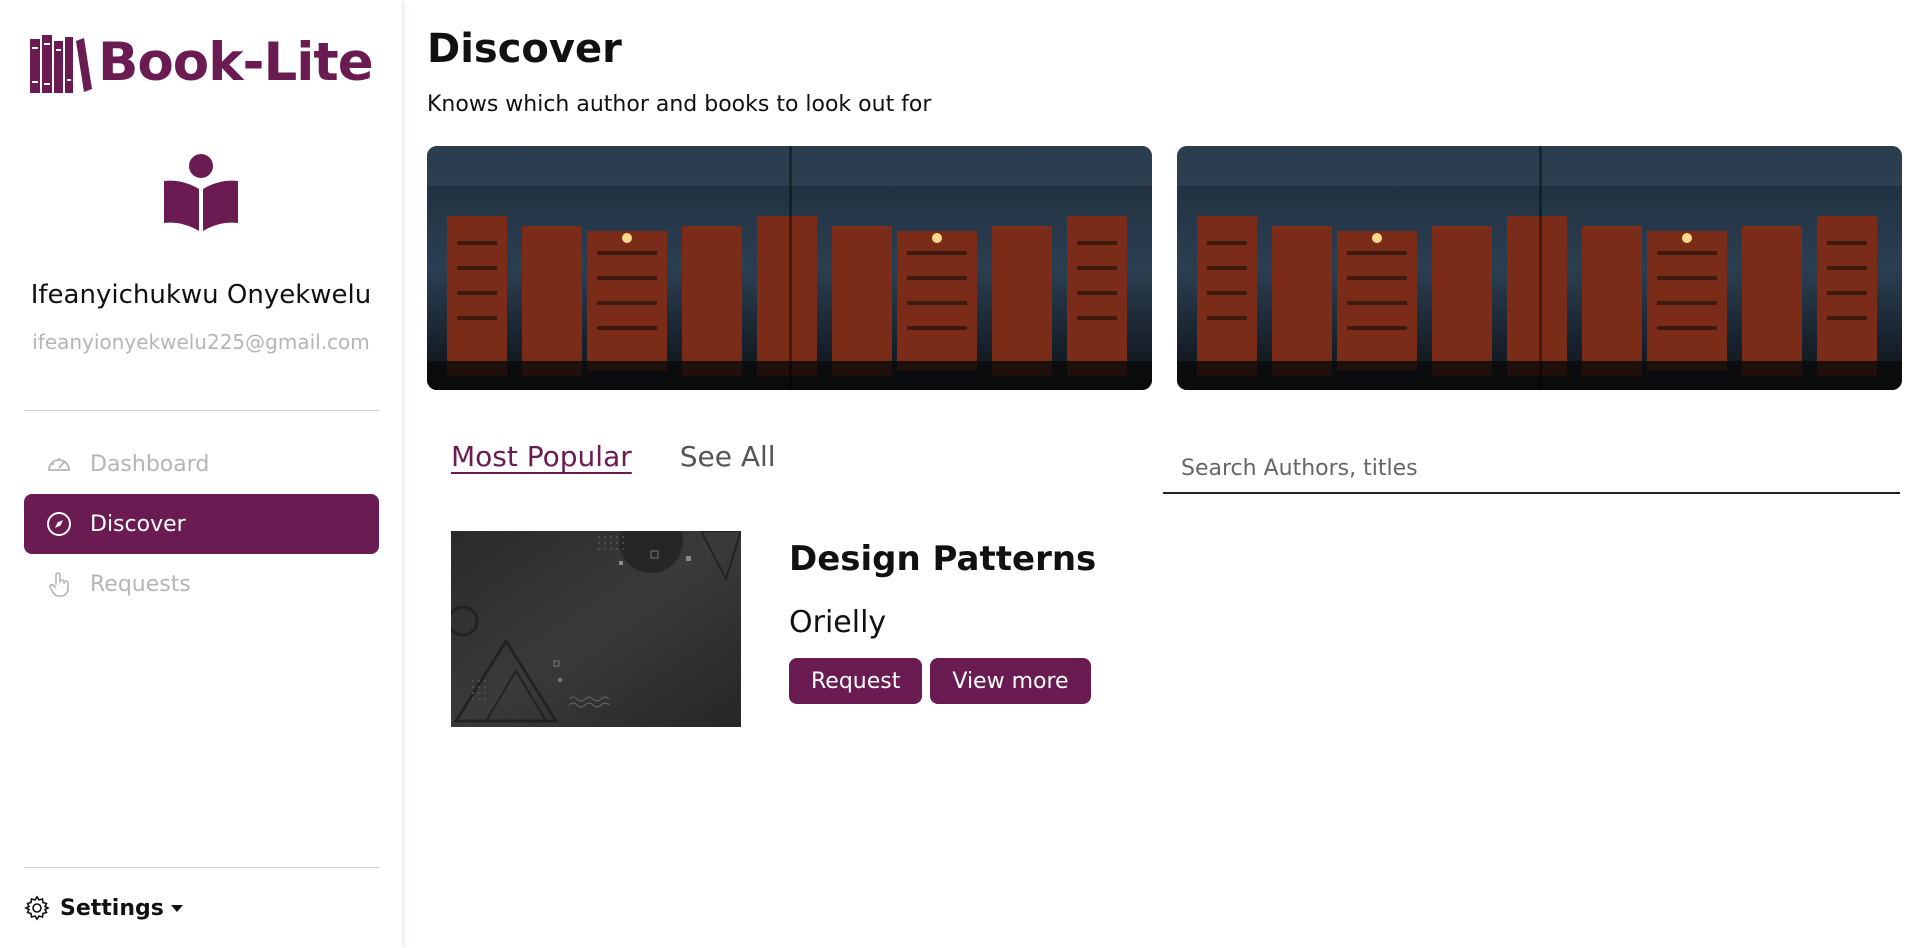  What do you see at coordinates (140, 584) in the screenshot?
I see `sidebar-item-label: Requests` at bounding box center [140, 584].